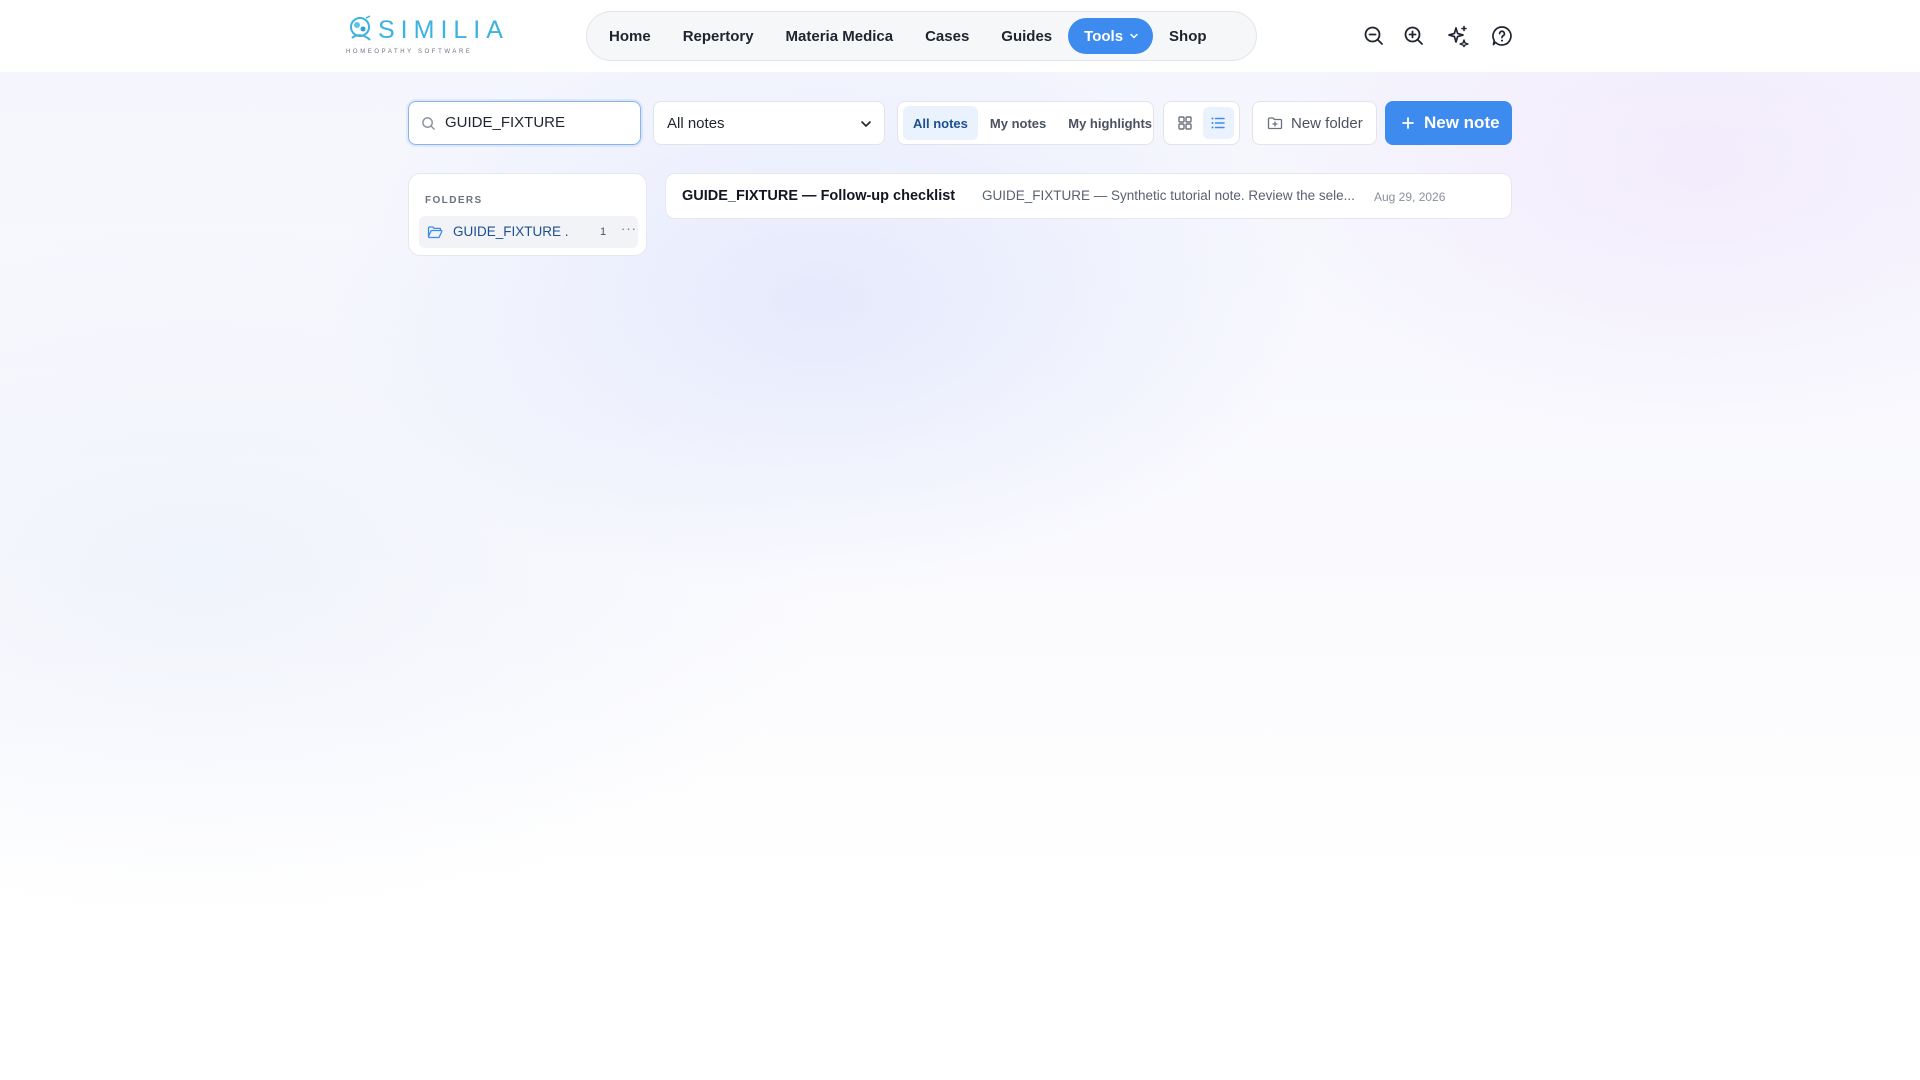  I want to click on nav-item-materia-medica: Materia Medica, so click(840, 36).